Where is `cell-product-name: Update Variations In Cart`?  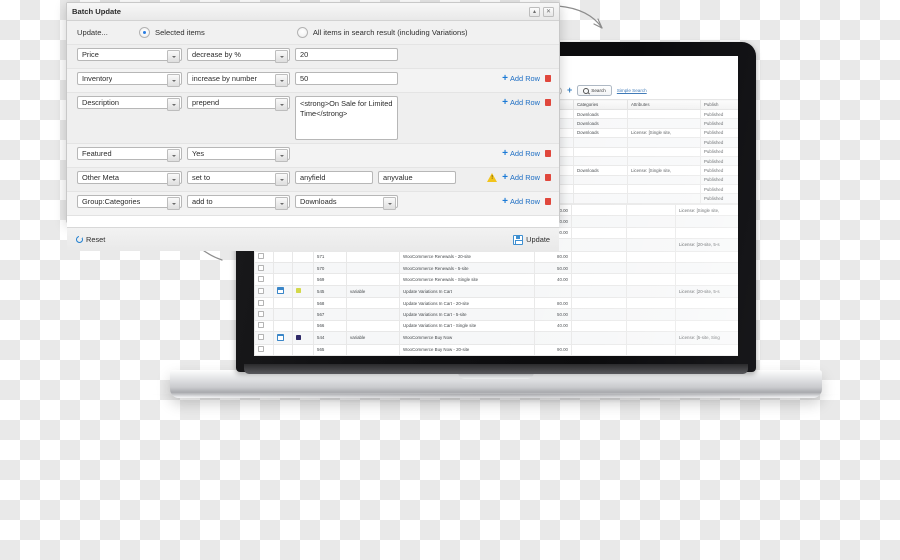
cell-product-name: Update Variations In Cart is located at coordinates (467, 291).